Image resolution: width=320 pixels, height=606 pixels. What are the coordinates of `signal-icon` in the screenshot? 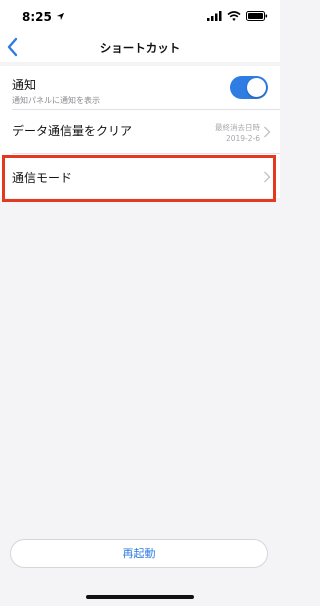 It's located at (214, 16).